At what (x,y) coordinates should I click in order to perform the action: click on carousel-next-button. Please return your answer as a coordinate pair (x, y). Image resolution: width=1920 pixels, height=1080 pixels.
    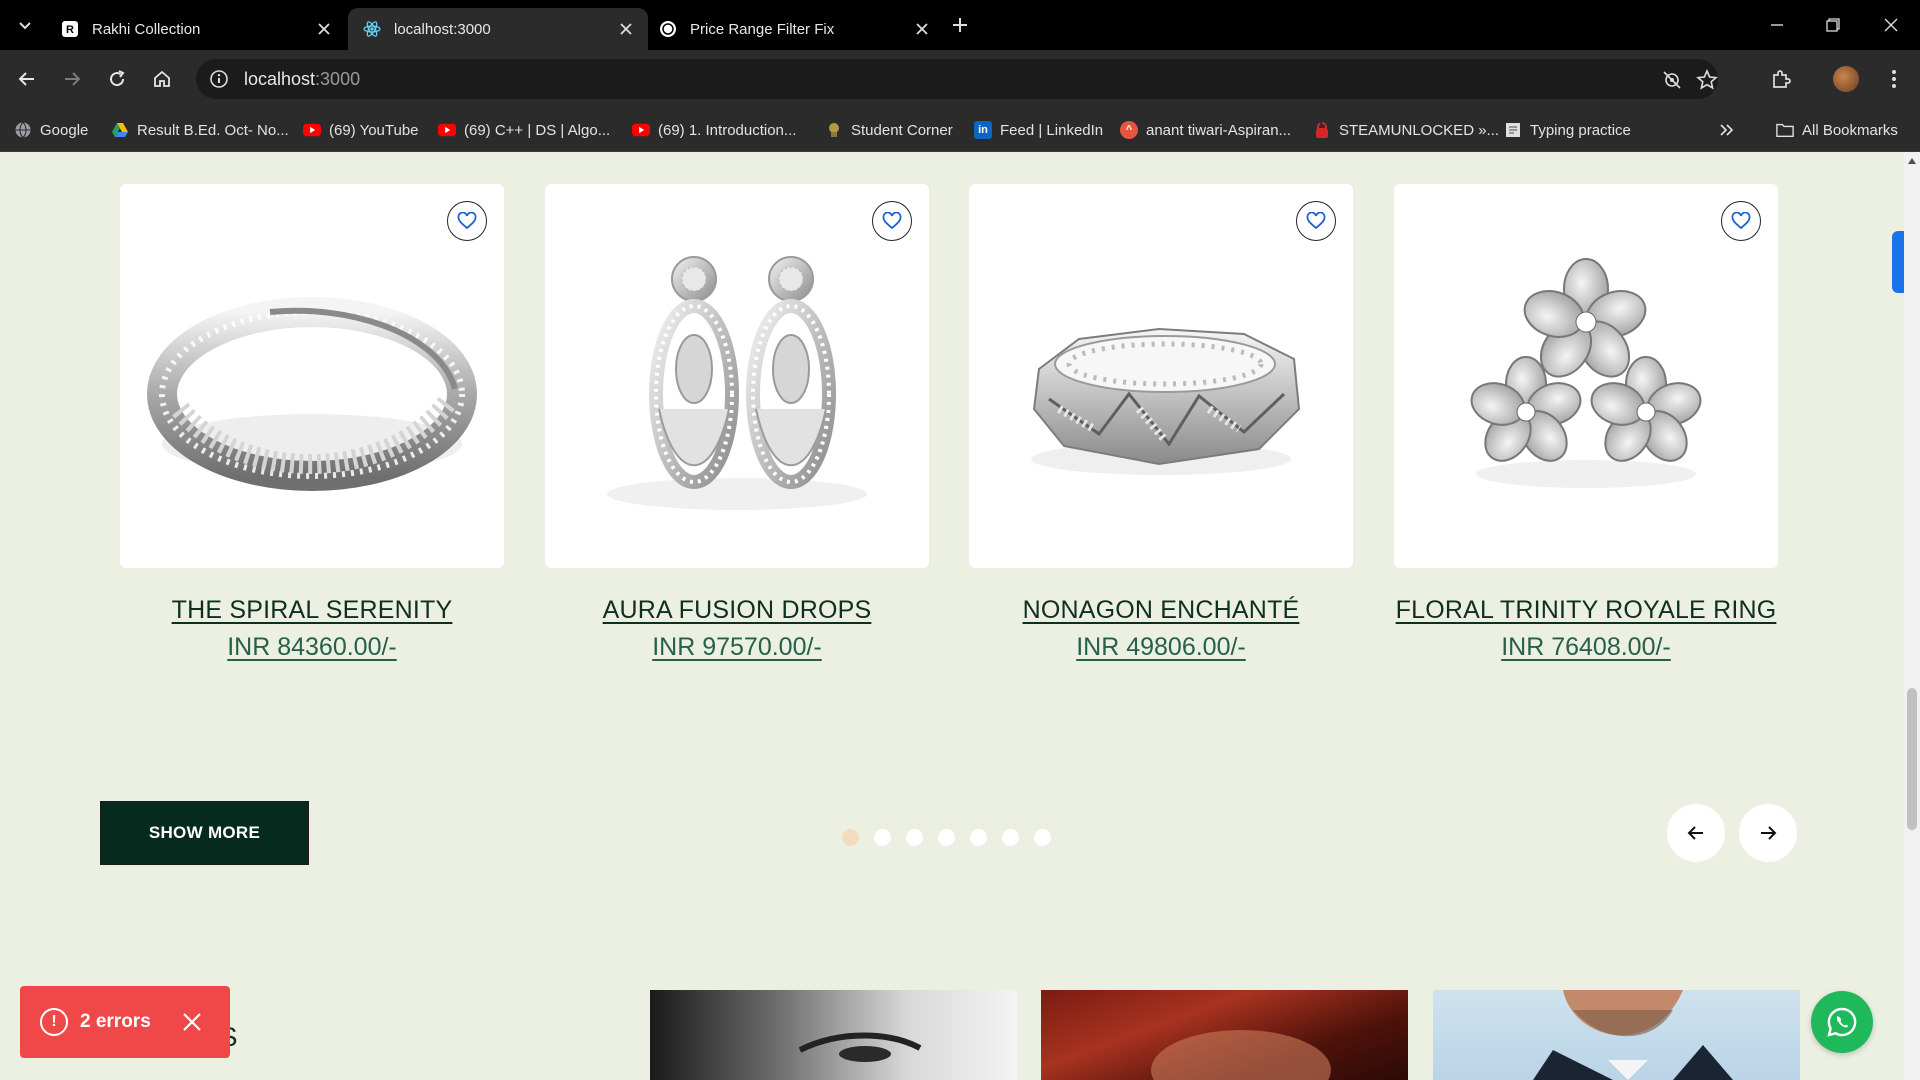
    Looking at the image, I should click on (1768, 833).